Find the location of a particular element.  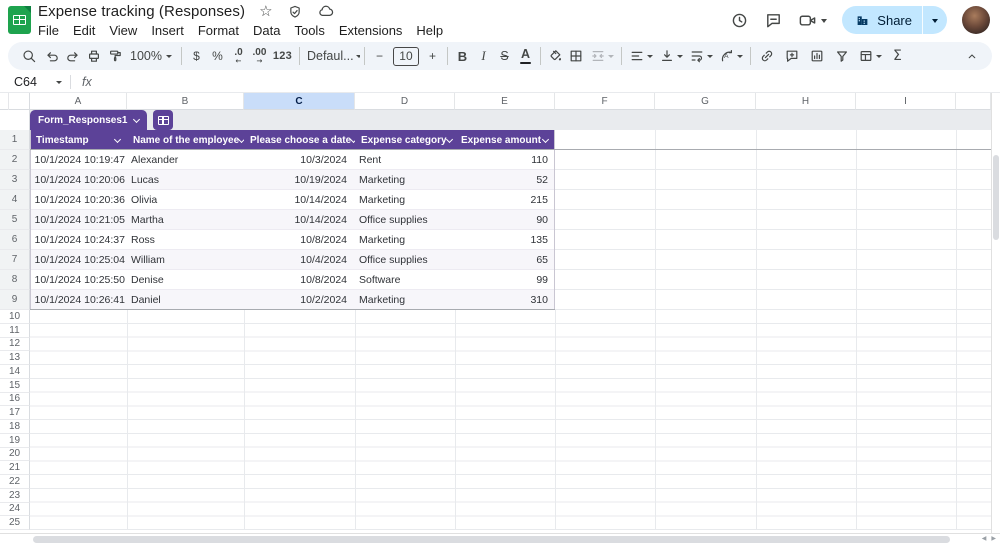

menu-file: File is located at coordinates (48, 30).